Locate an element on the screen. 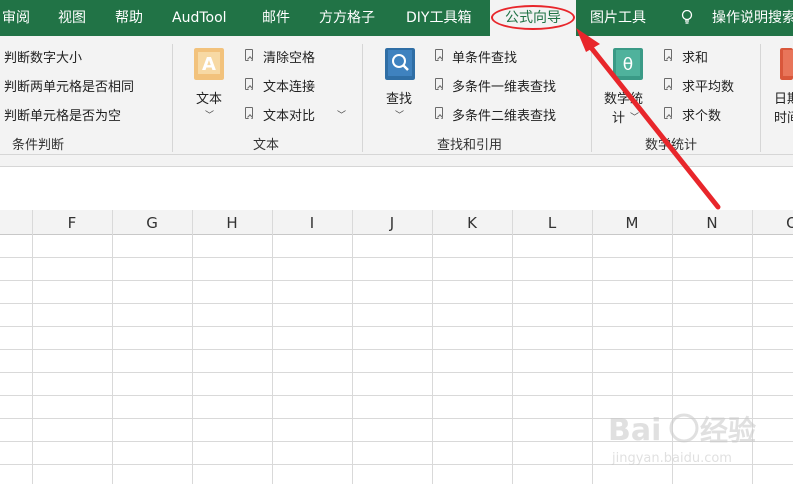  svg-text: Bai is located at coordinates (634, 430).